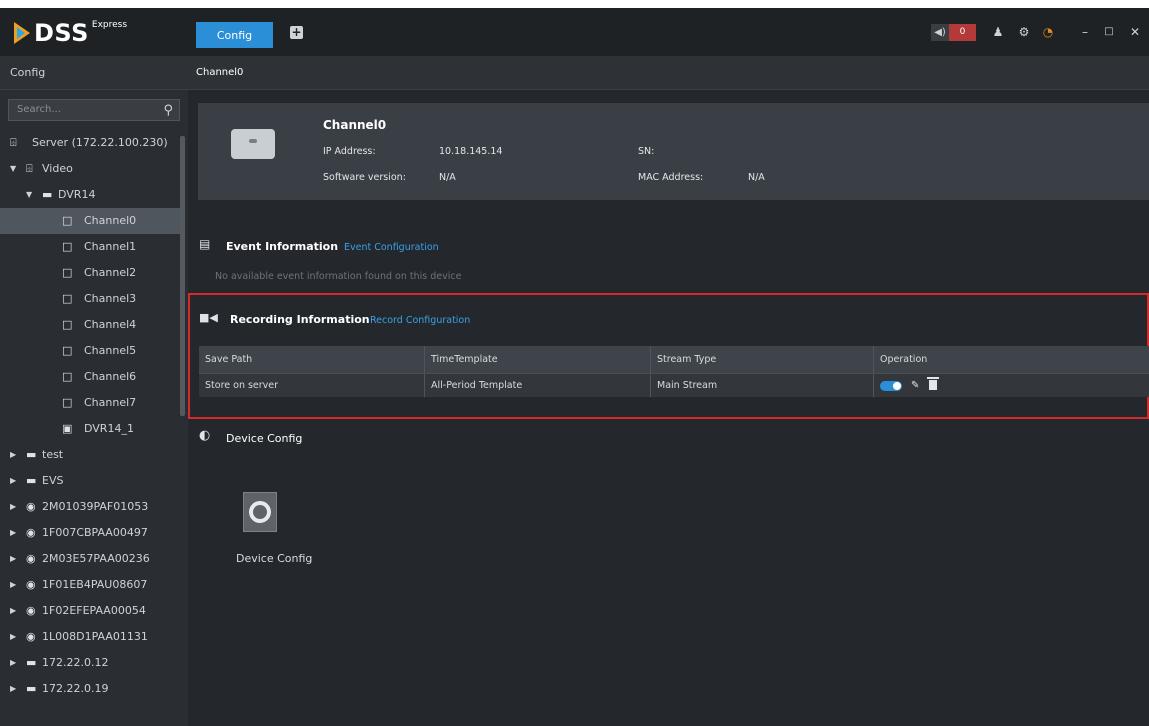 This screenshot has height=726, width=1149. What do you see at coordinates (95, 636) in the screenshot?
I see `tree-item-label: 1L008D1PAA01131` at bounding box center [95, 636].